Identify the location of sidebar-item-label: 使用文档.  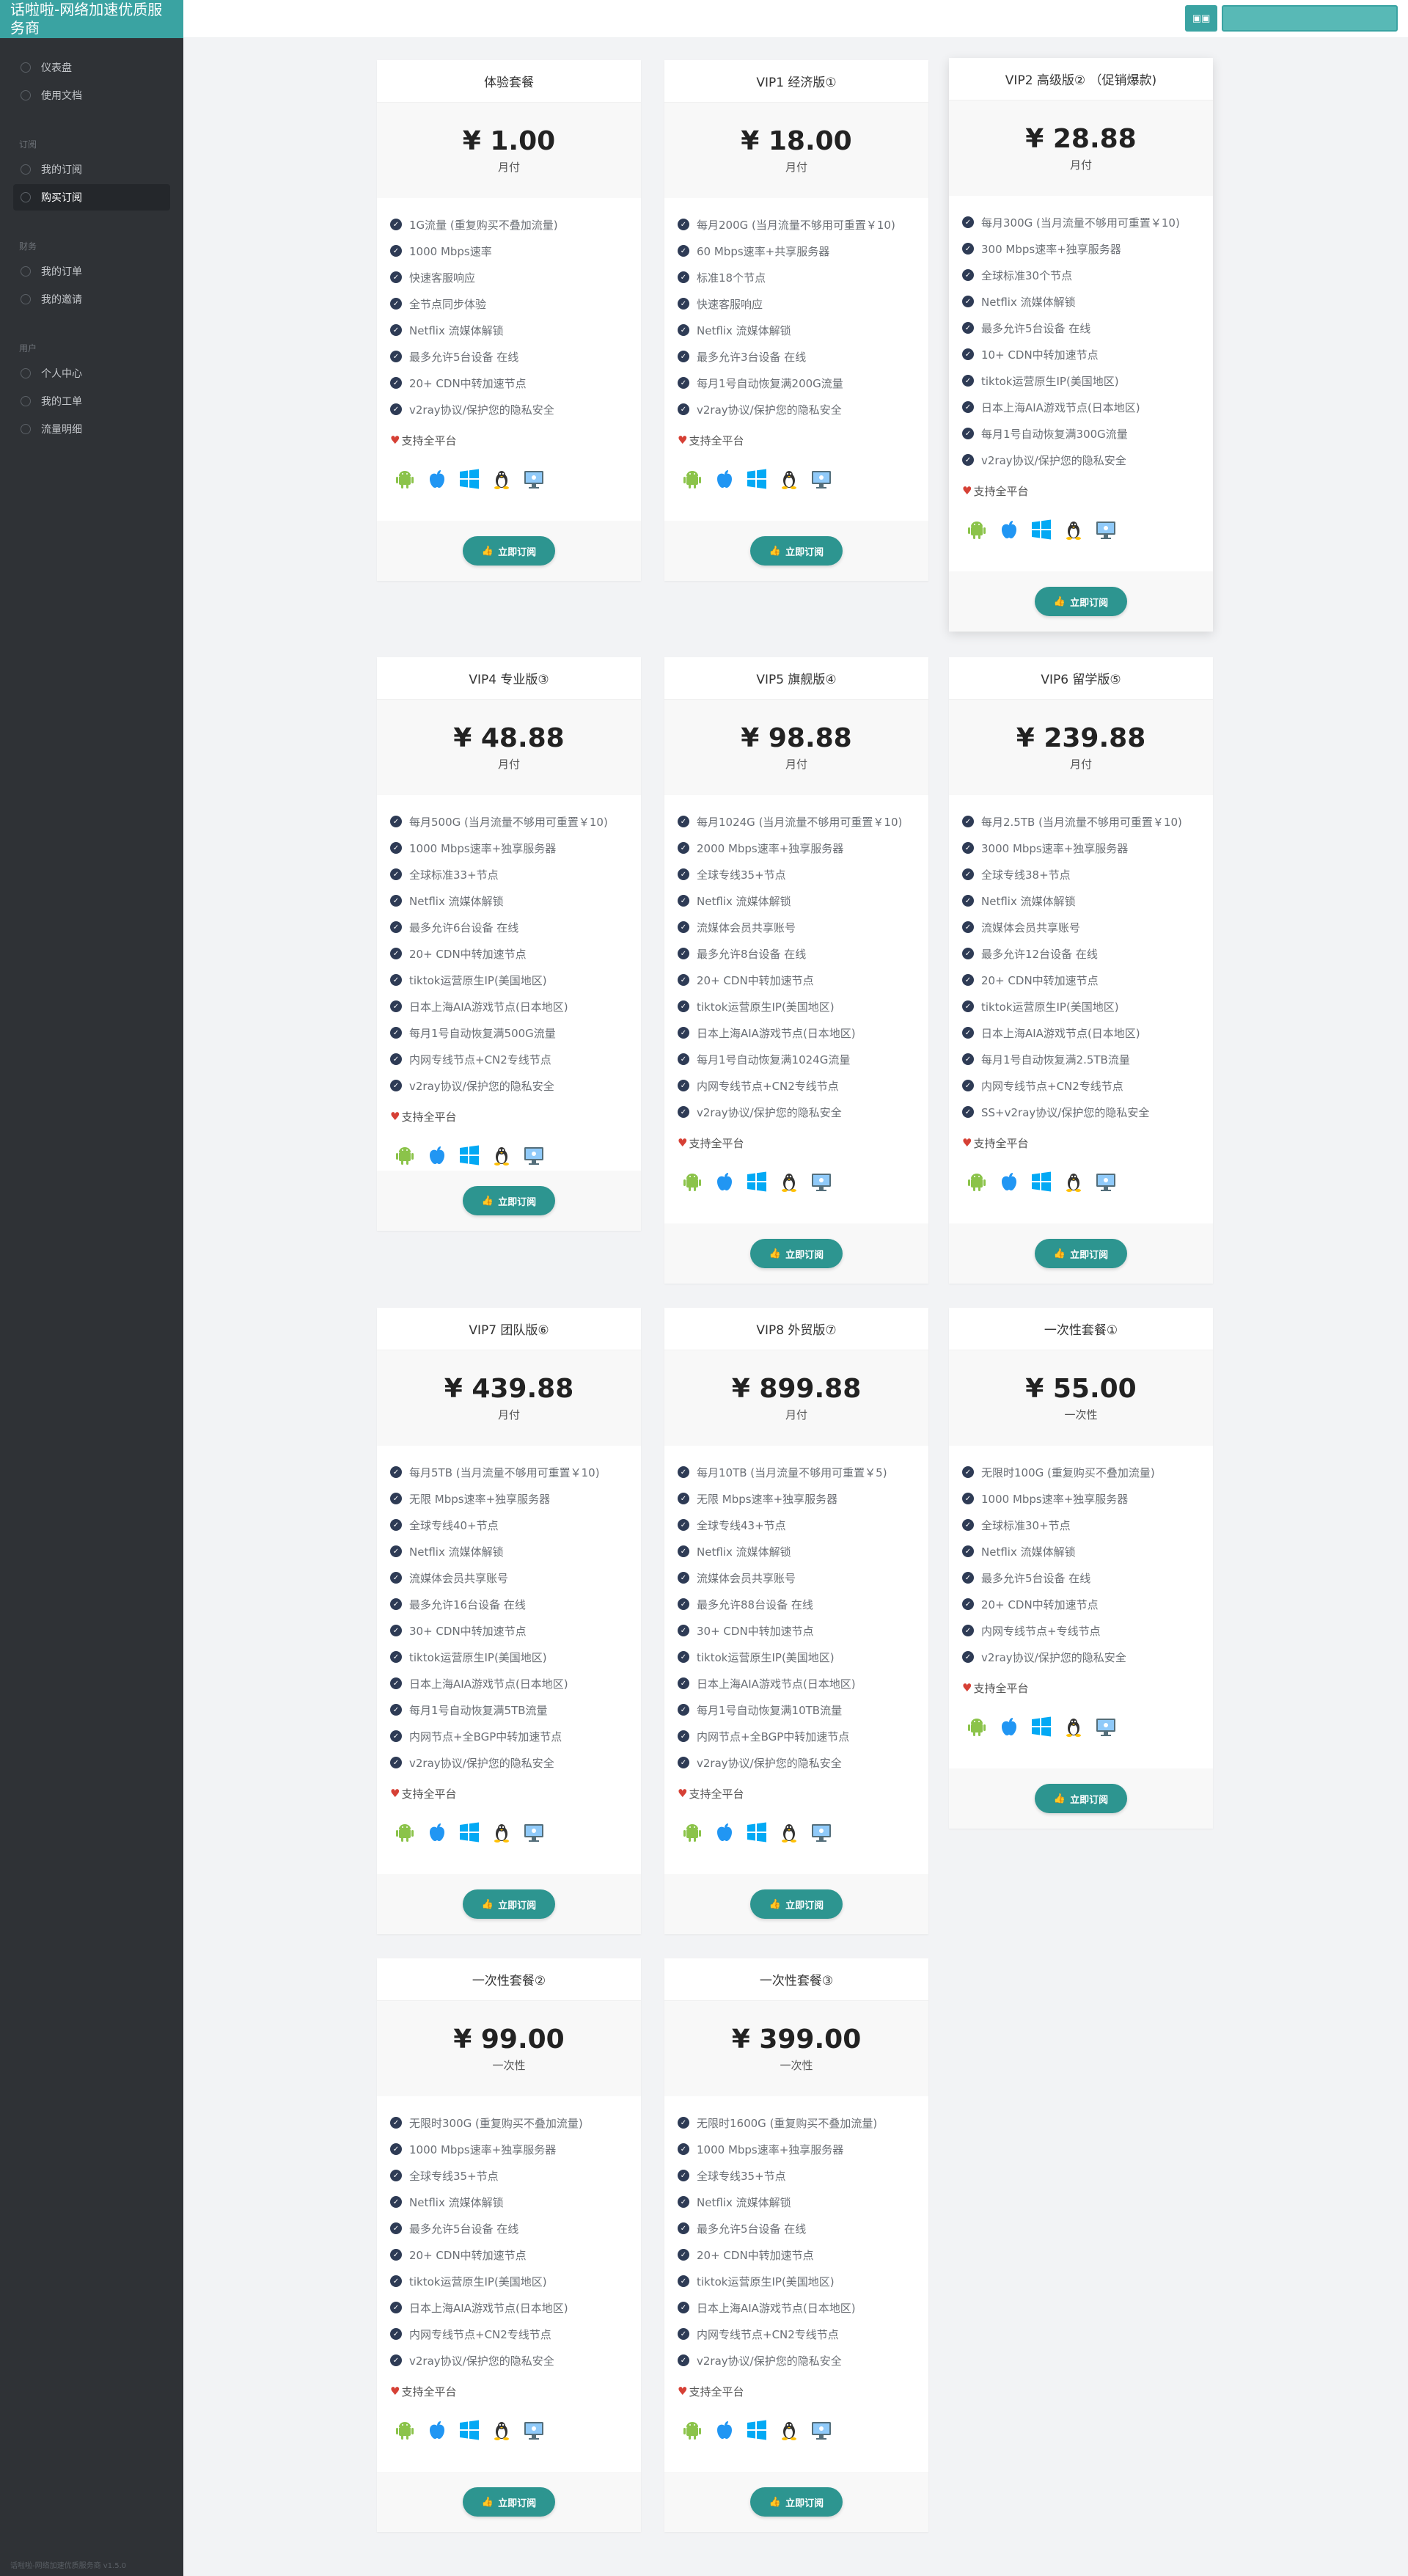
(61, 96).